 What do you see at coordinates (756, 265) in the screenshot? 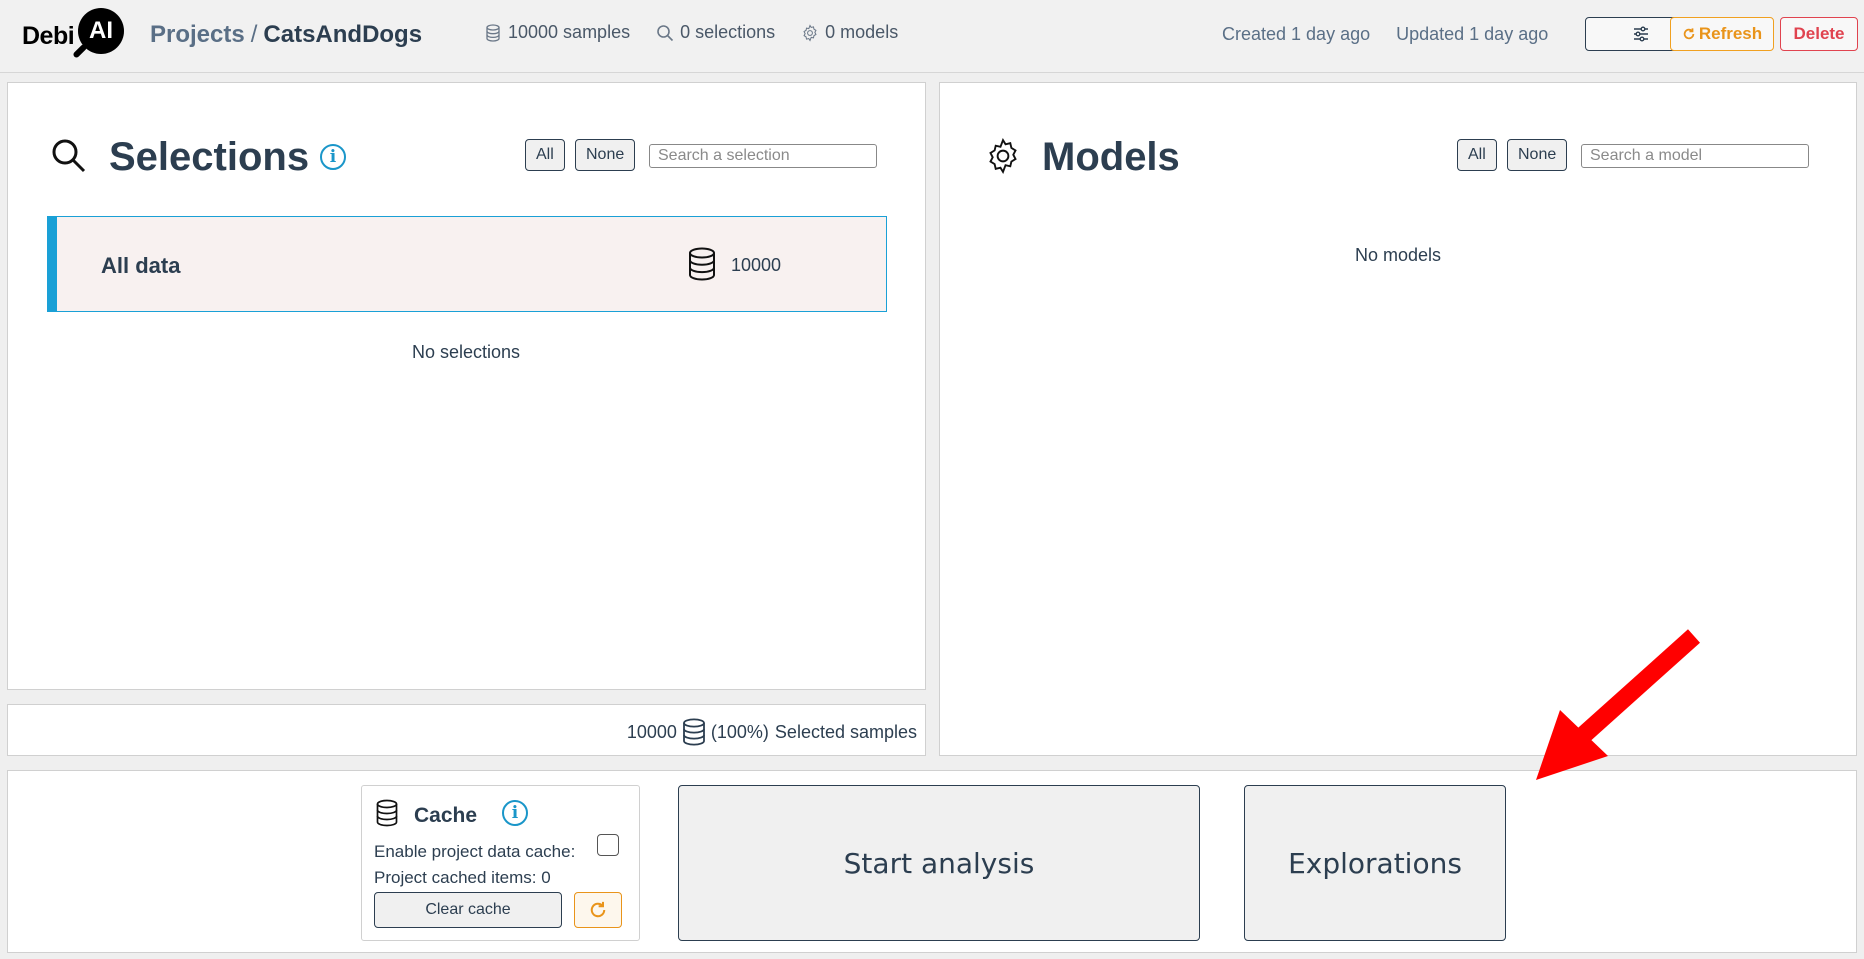
I see `all-data-count: 10000` at bounding box center [756, 265].